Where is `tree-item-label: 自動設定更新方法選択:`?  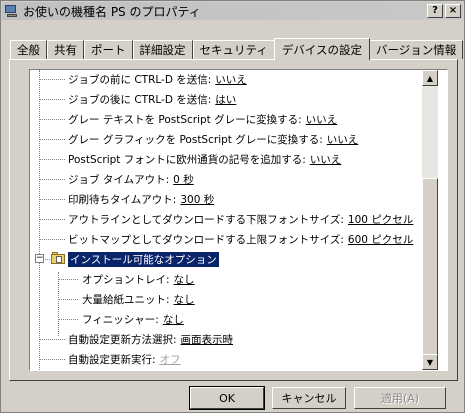 tree-item-label: 自動設定更新方法選択: is located at coordinates (122, 339).